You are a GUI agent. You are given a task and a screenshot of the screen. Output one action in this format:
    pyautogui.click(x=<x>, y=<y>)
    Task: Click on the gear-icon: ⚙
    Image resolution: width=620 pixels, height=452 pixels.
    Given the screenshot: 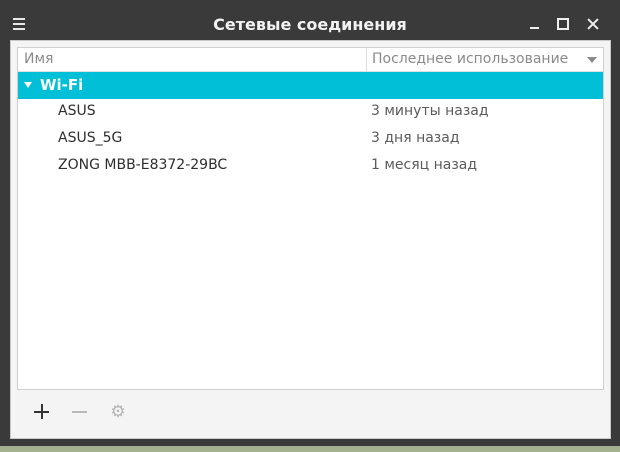 What is the action you would take?
    pyautogui.click(x=118, y=412)
    